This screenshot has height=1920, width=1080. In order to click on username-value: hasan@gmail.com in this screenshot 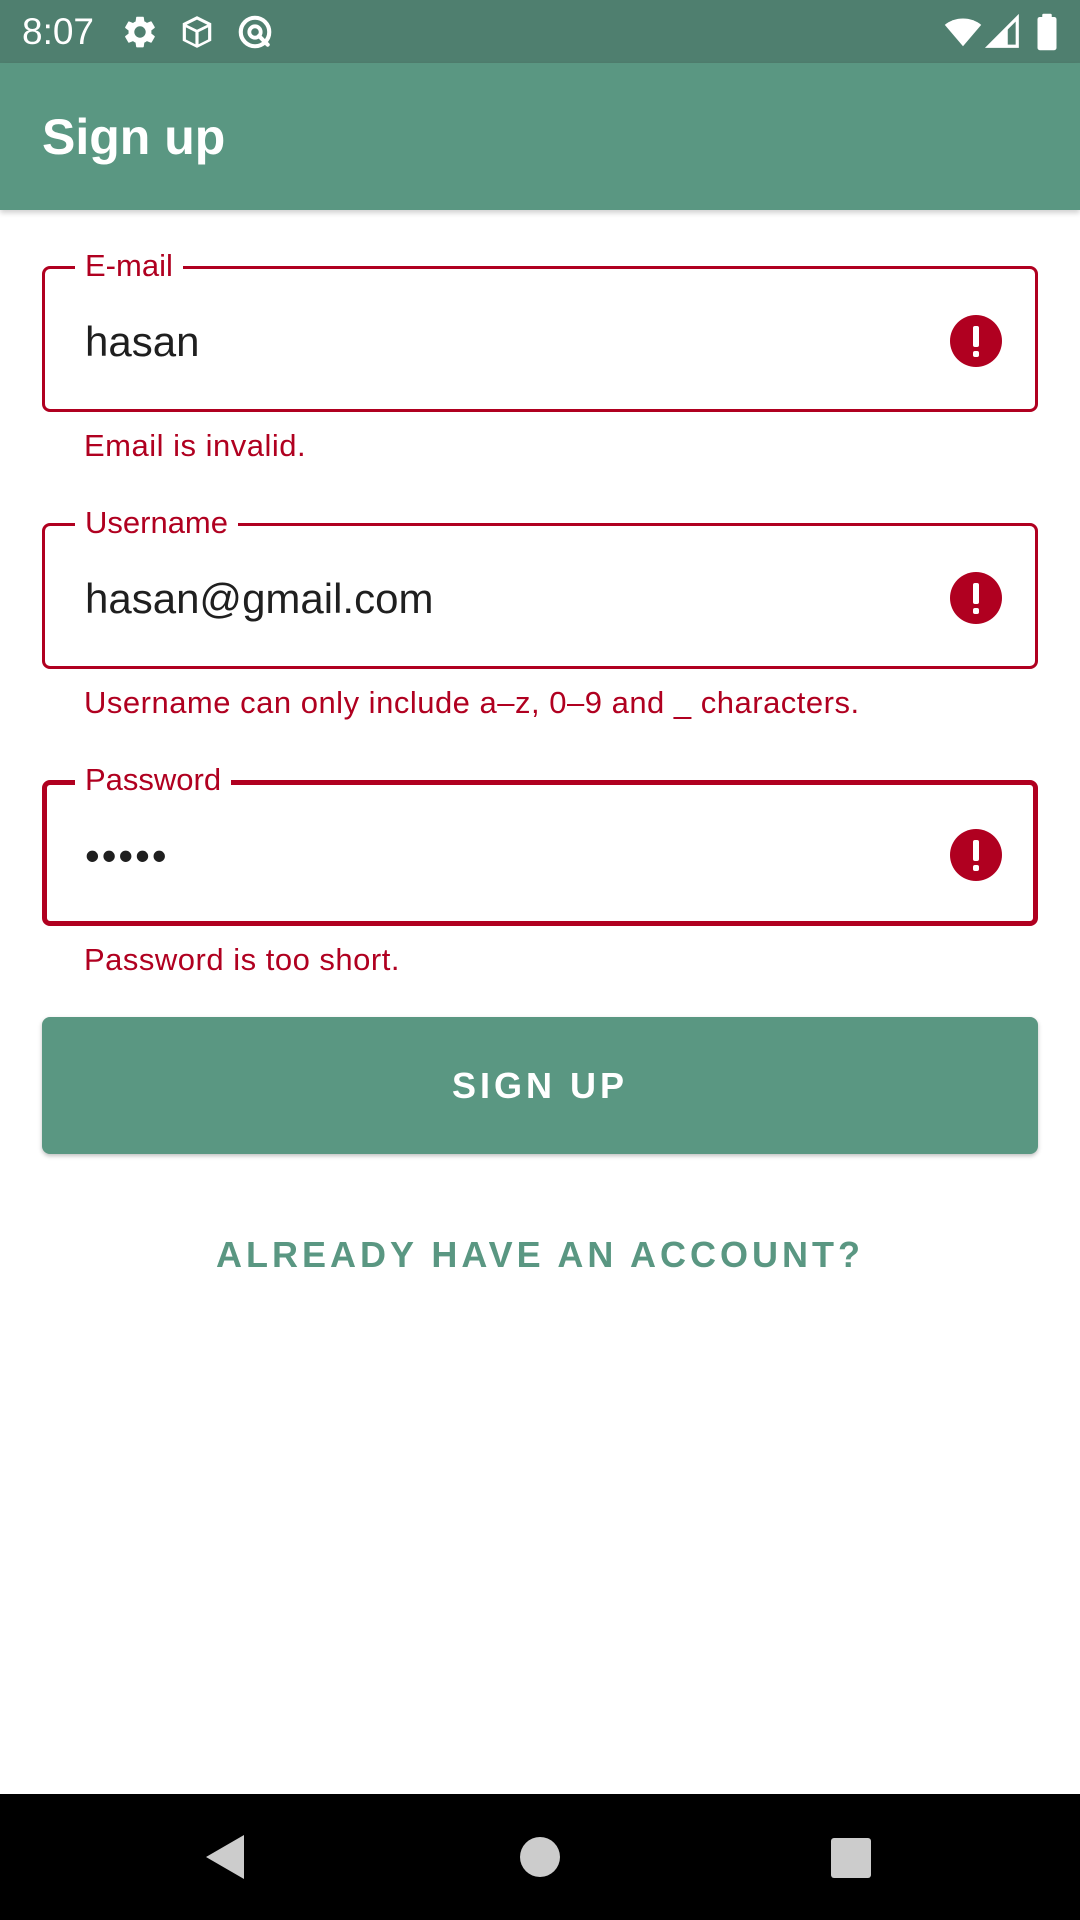, I will do `click(259, 598)`.